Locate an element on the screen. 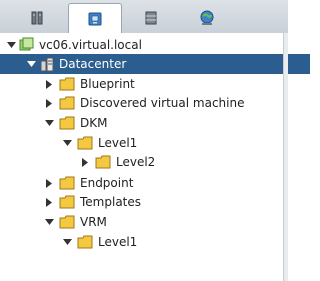  tab-storage is located at coordinates (151, 17).